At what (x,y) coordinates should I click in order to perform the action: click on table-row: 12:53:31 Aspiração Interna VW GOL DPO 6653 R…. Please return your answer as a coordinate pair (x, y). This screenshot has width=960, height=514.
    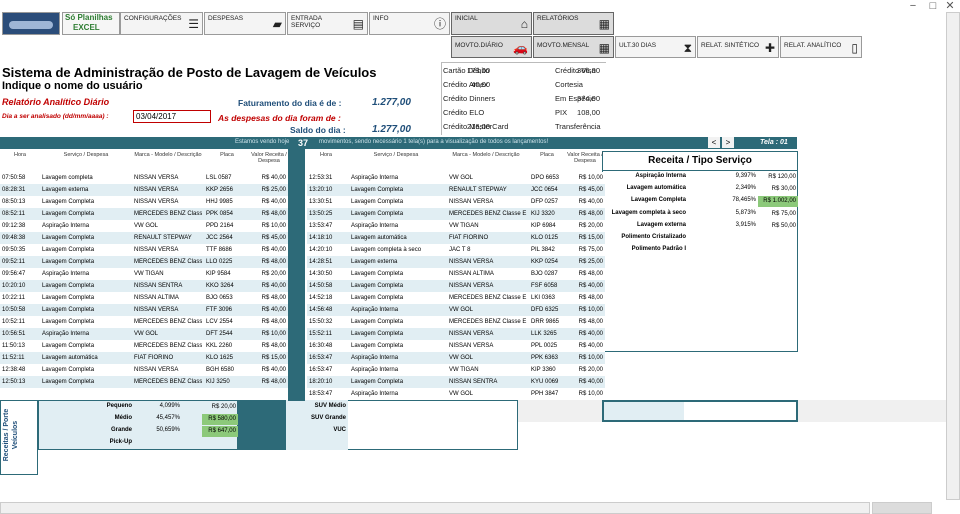
    Looking at the image, I should click on (456, 178).